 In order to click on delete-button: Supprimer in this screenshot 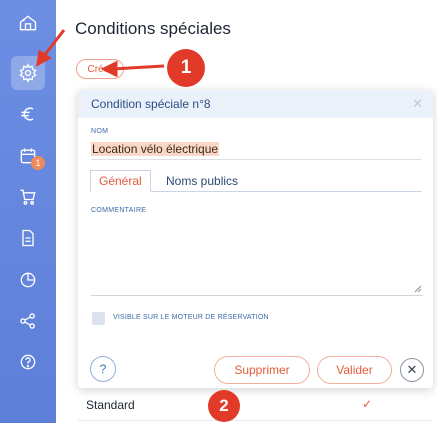, I will do `click(262, 370)`.